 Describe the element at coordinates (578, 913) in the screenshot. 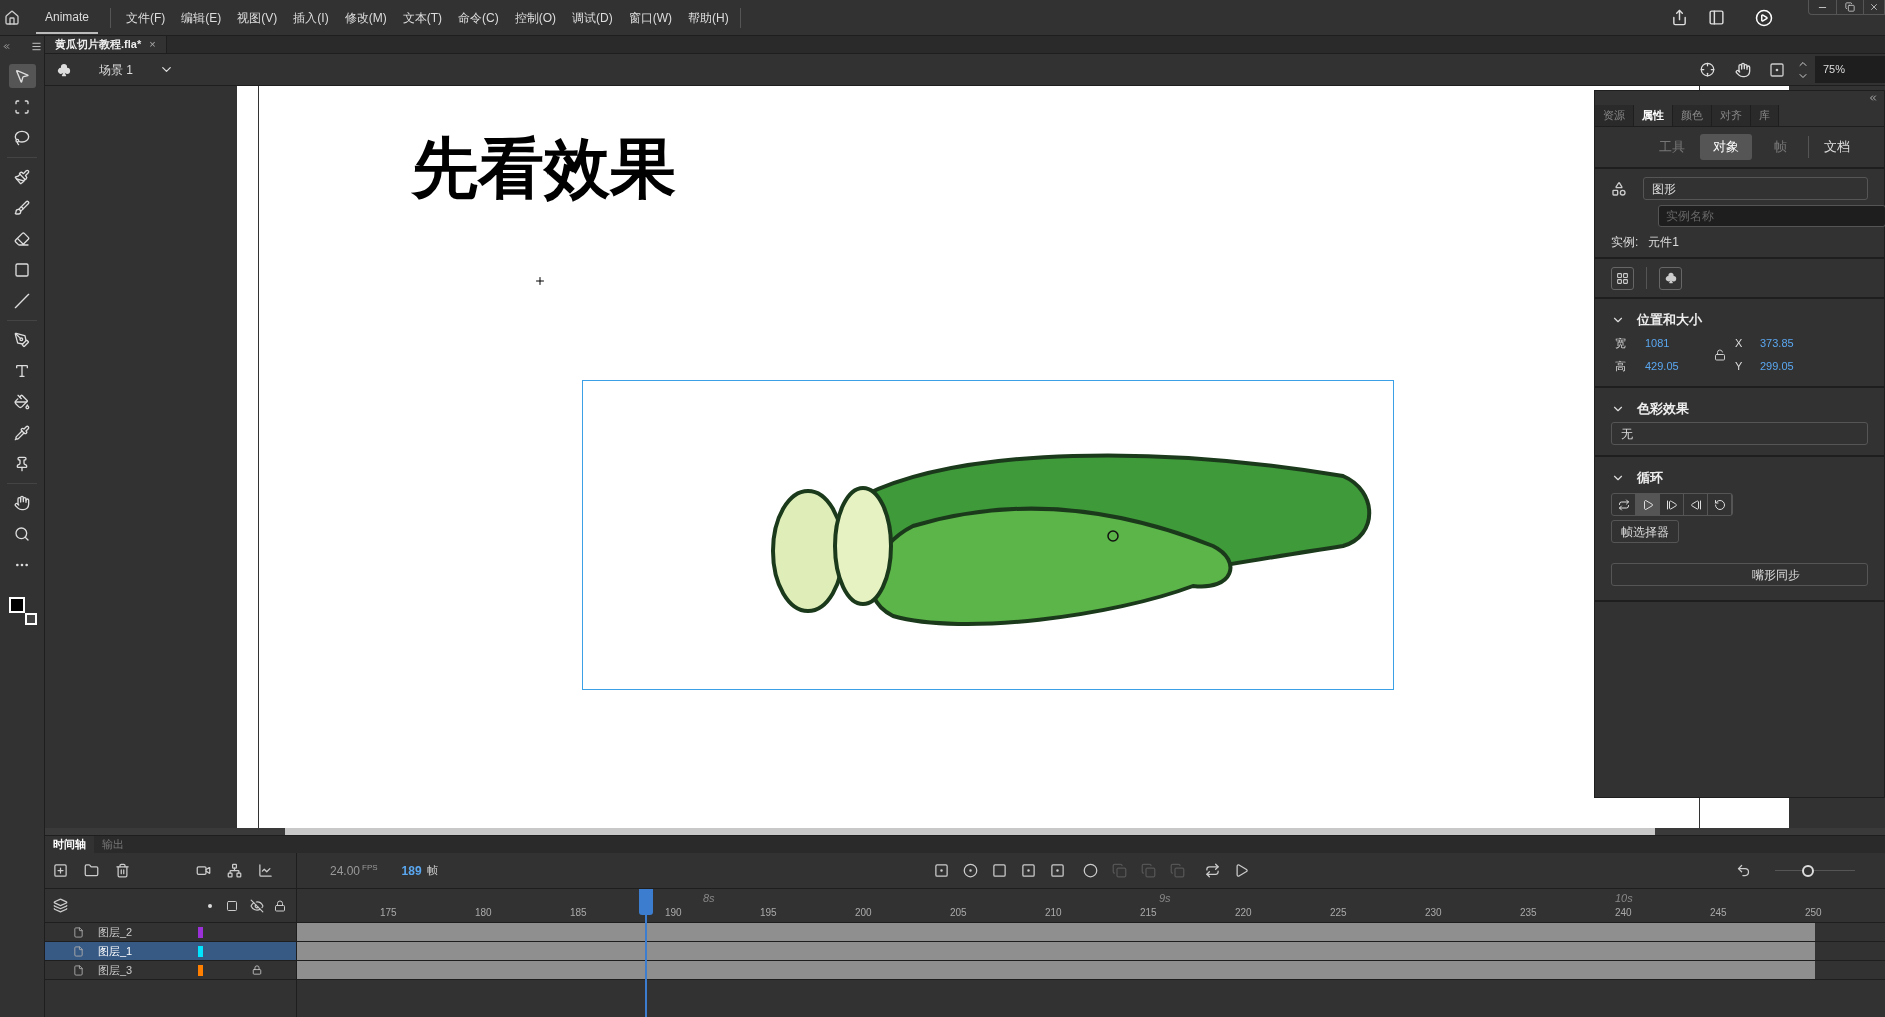

I see `frame-number: 185` at that location.